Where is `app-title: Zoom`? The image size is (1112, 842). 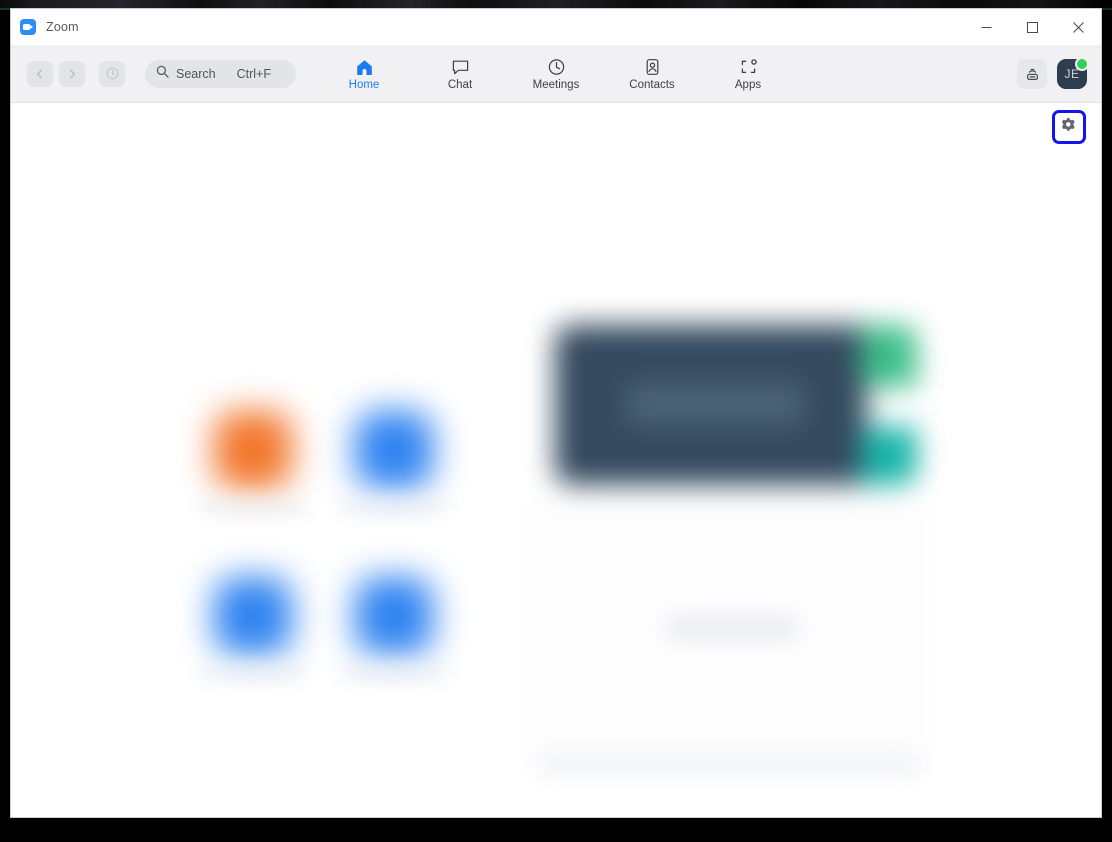 app-title: Zoom is located at coordinates (62, 27).